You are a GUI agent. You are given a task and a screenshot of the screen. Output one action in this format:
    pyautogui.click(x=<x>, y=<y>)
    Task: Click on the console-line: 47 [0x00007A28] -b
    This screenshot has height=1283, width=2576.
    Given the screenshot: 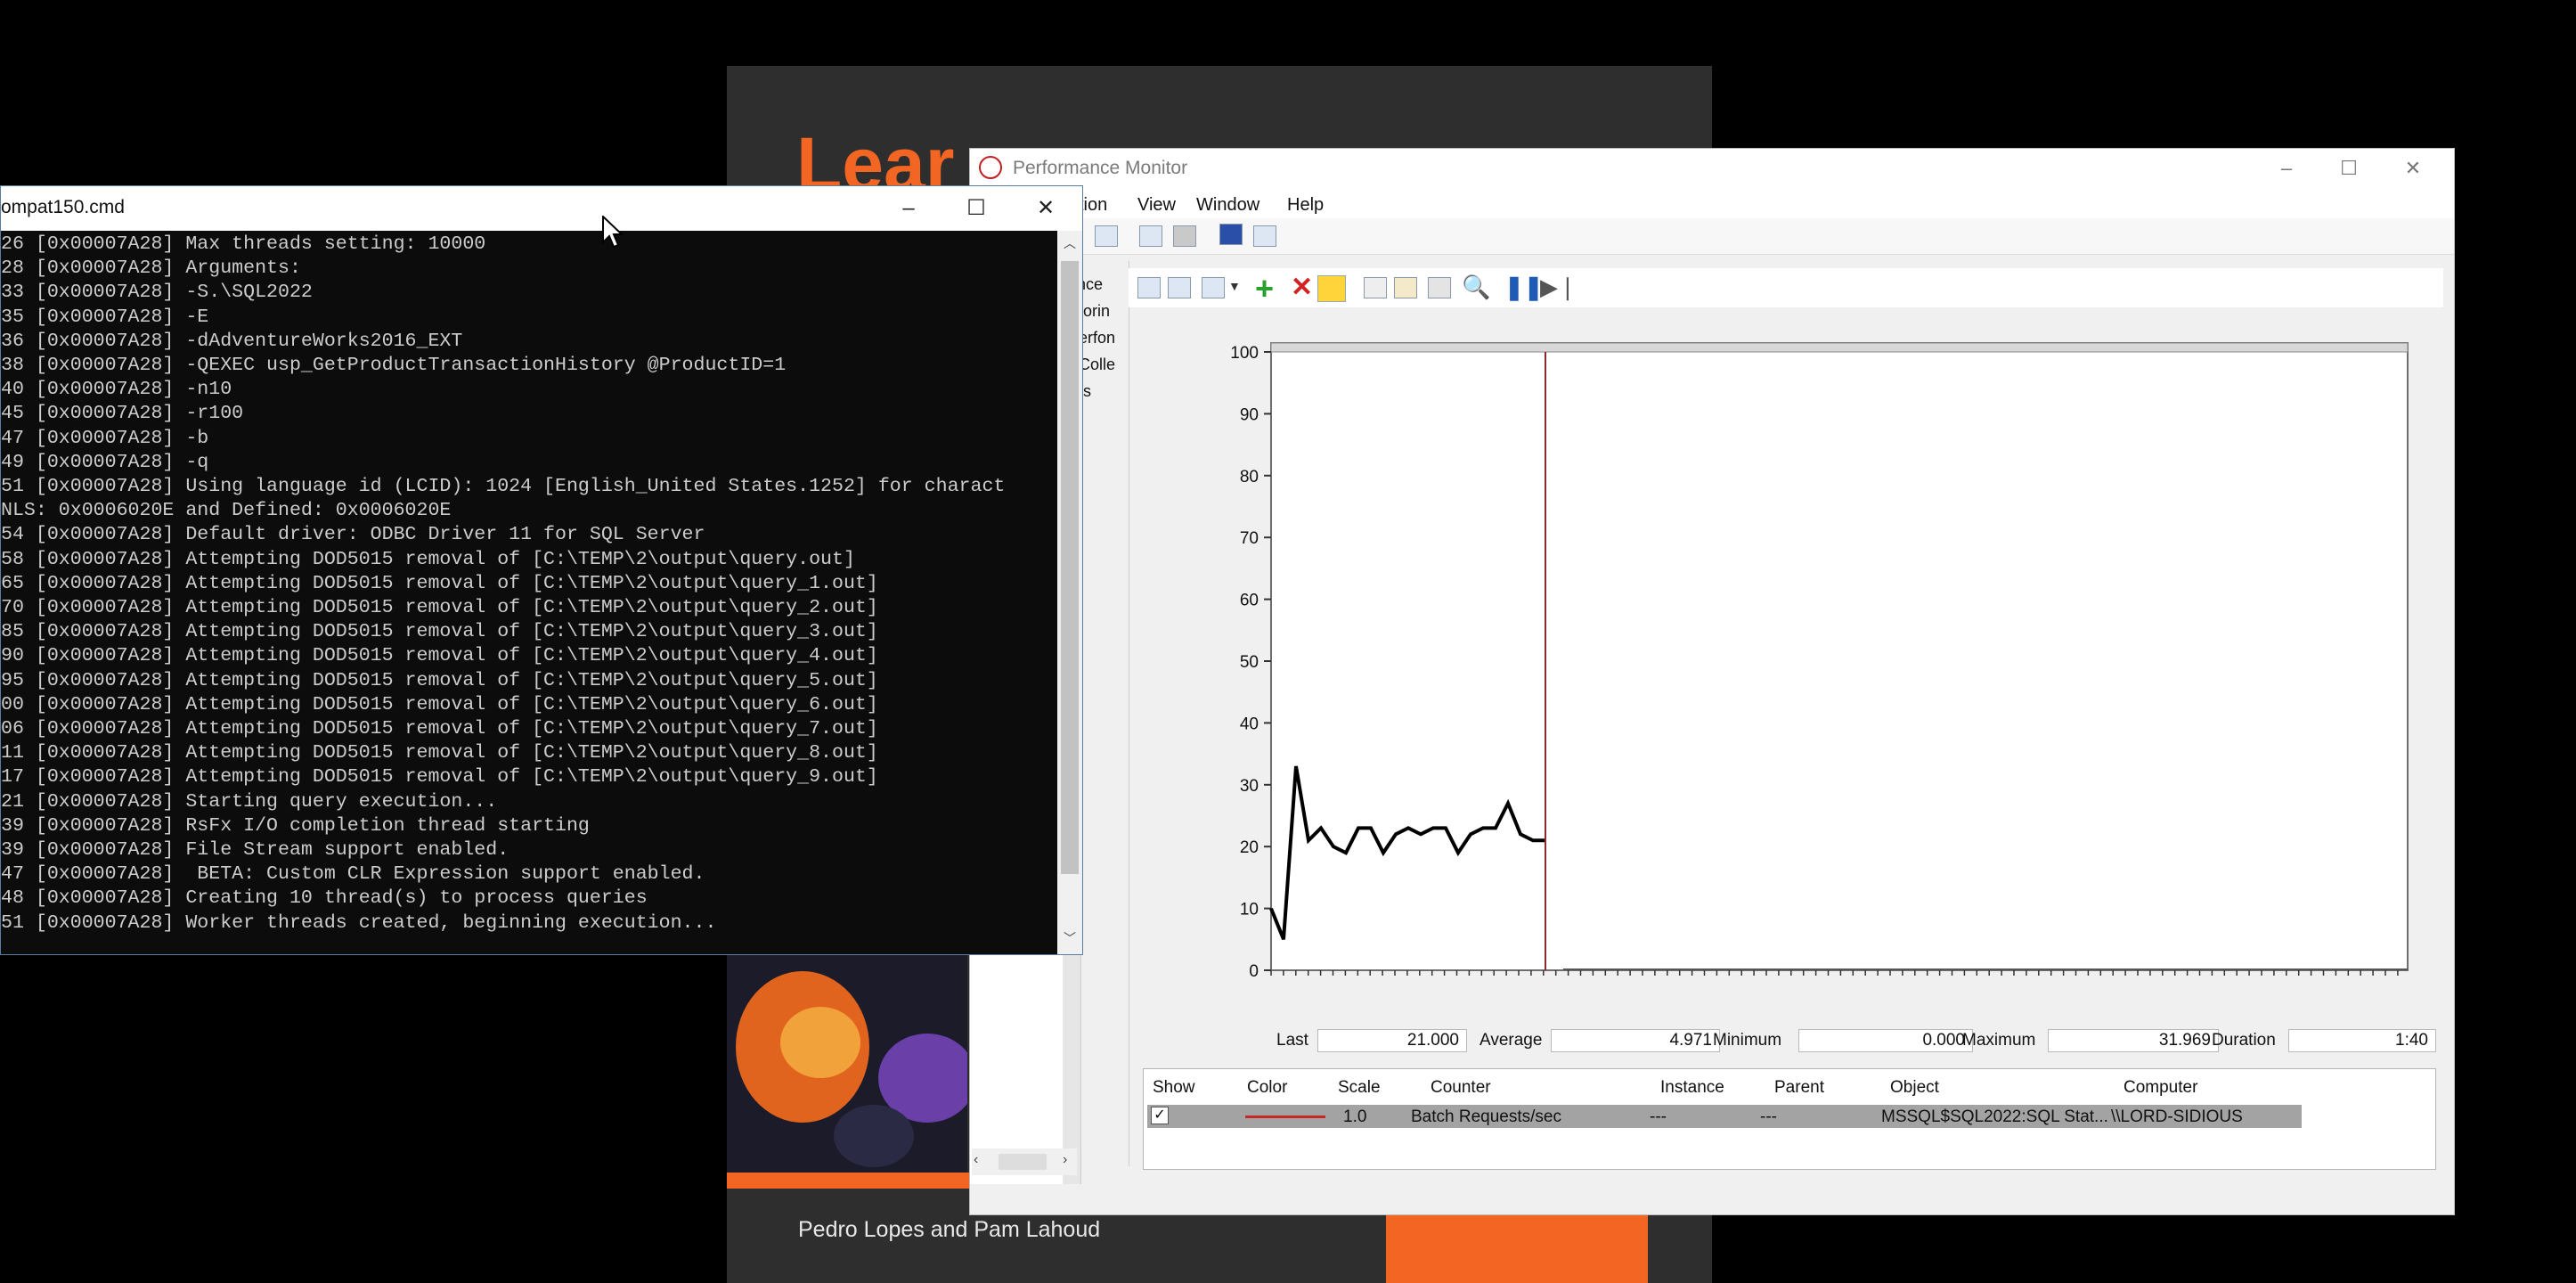 What is the action you would take?
    pyautogui.click(x=105, y=438)
    